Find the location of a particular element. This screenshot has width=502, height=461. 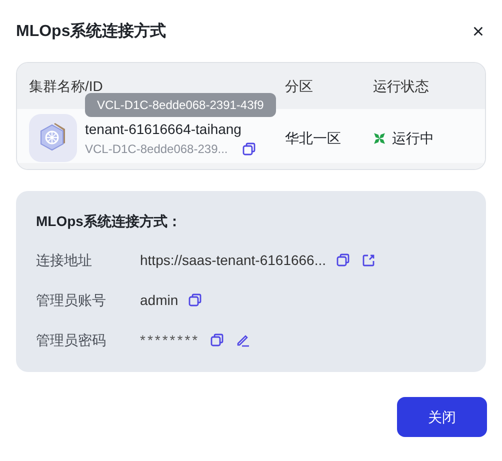

close-button: × is located at coordinates (478, 32).